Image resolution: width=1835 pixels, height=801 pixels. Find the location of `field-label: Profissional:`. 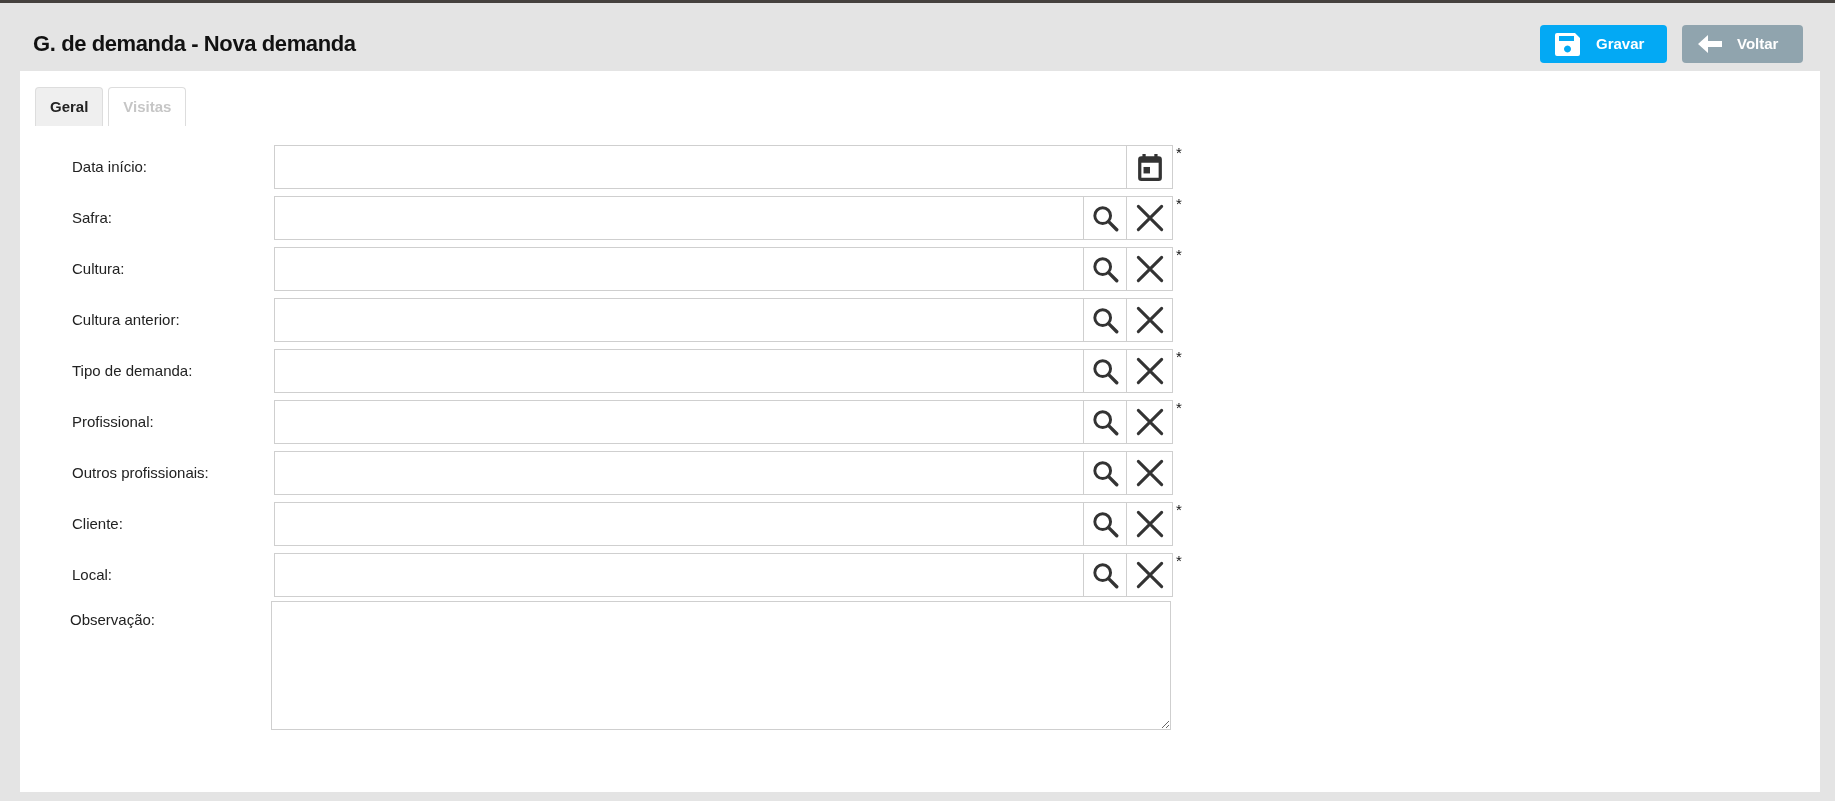

field-label: Profissional: is located at coordinates (113, 421).